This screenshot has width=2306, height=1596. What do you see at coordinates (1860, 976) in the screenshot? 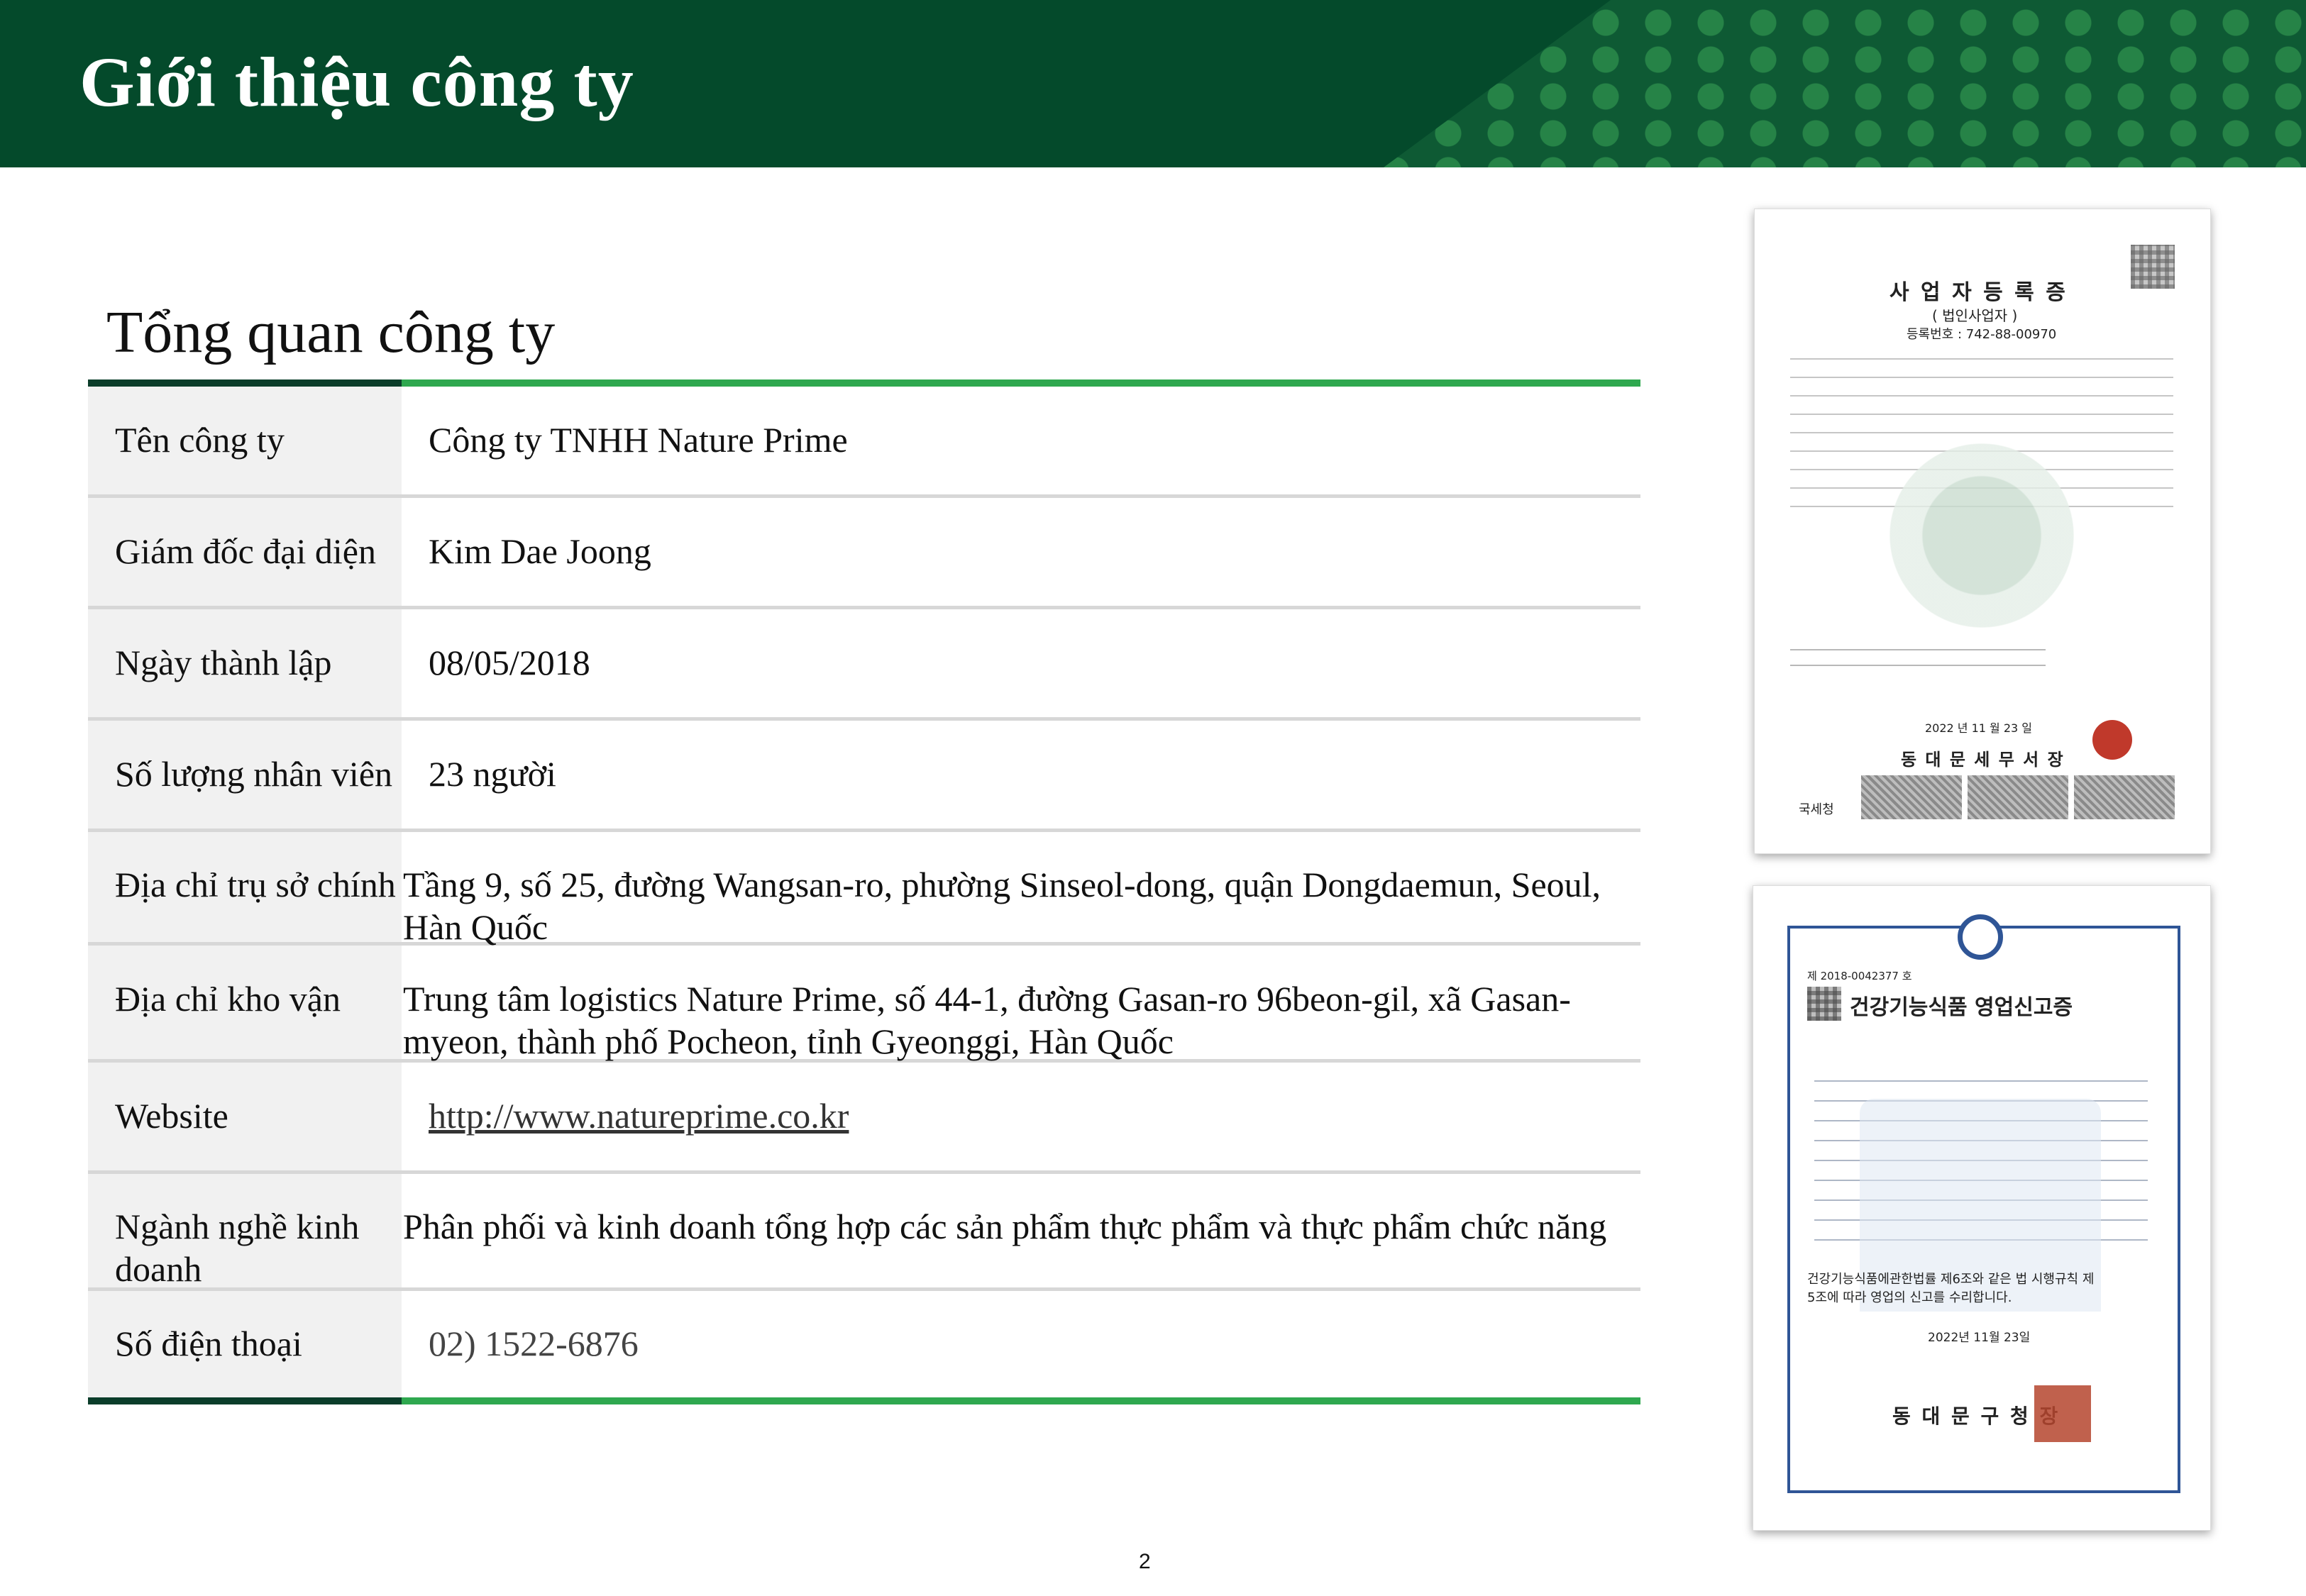
I see `cert-number: 제 2018-0042377 호` at bounding box center [1860, 976].